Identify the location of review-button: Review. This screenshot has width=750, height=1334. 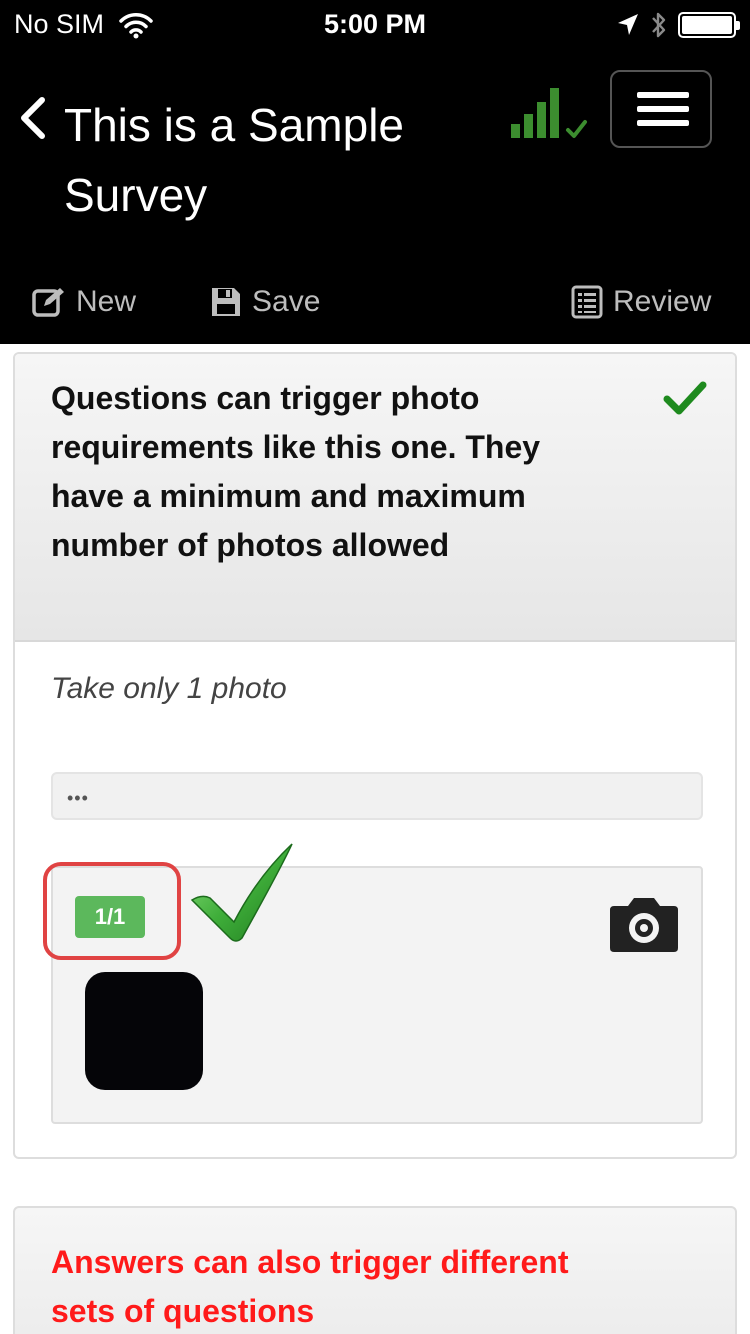
(641, 302).